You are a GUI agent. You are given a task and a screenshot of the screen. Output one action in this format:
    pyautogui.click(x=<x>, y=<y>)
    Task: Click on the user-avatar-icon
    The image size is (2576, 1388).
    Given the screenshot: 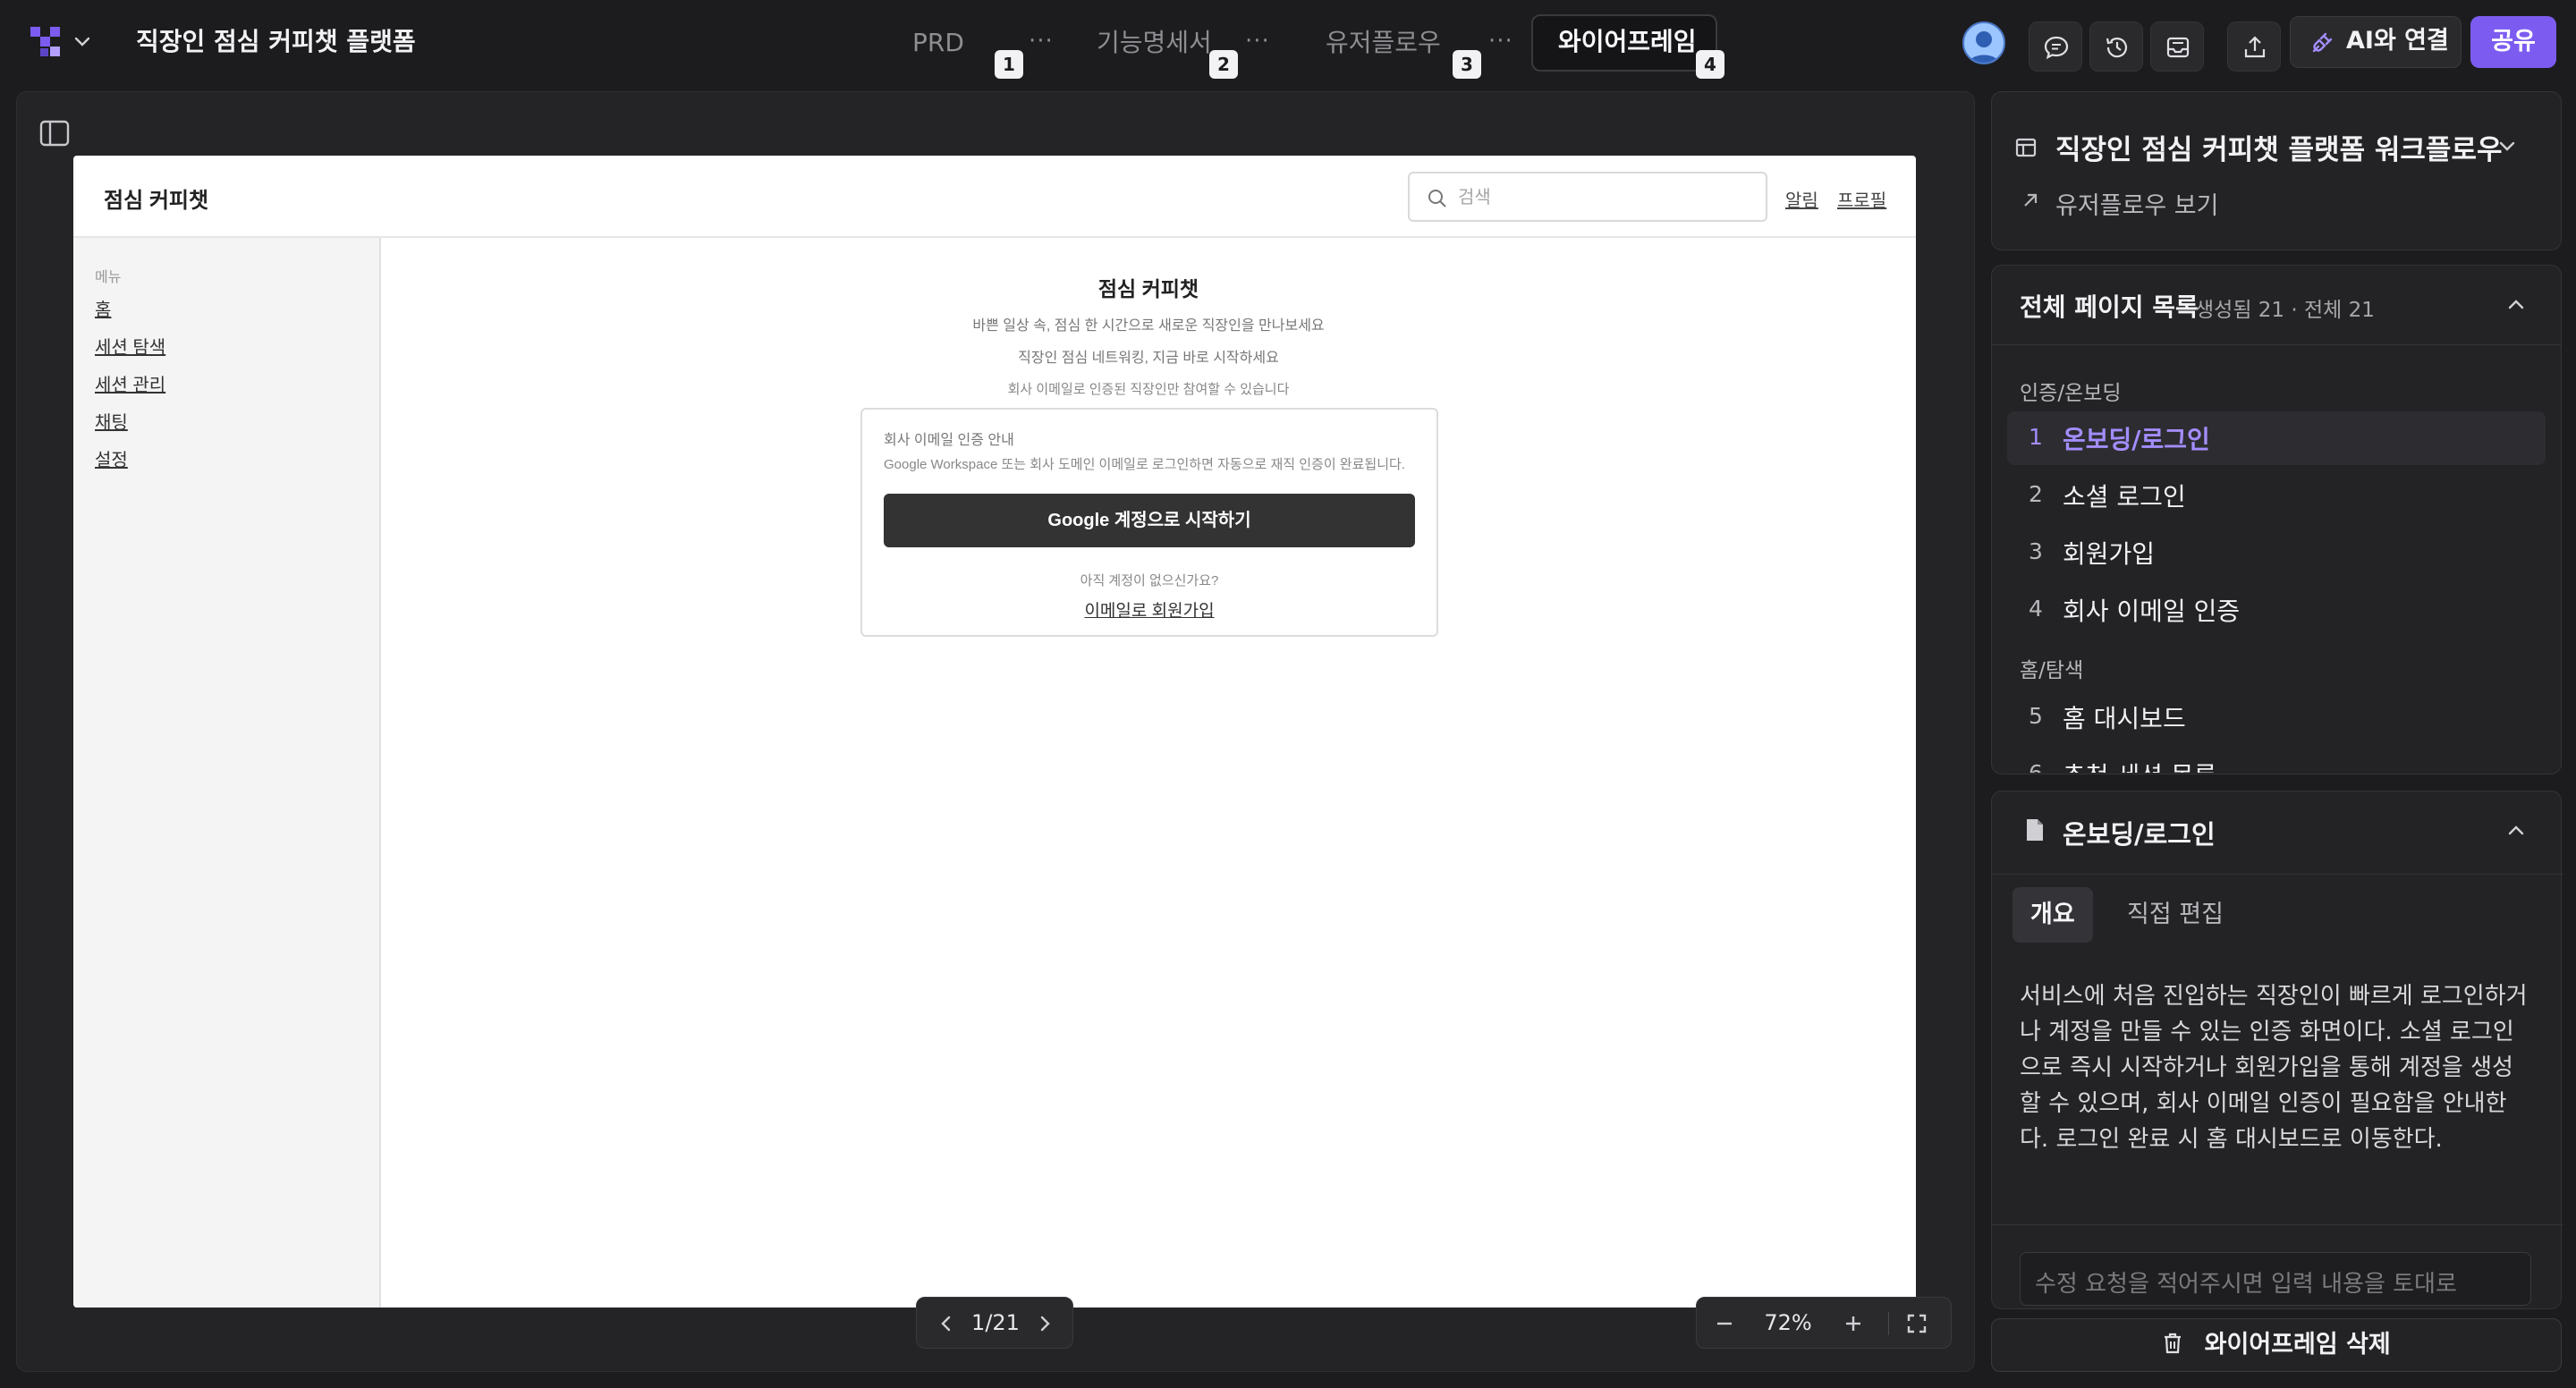 What is the action you would take?
    pyautogui.click(x=1984, y=47)
    